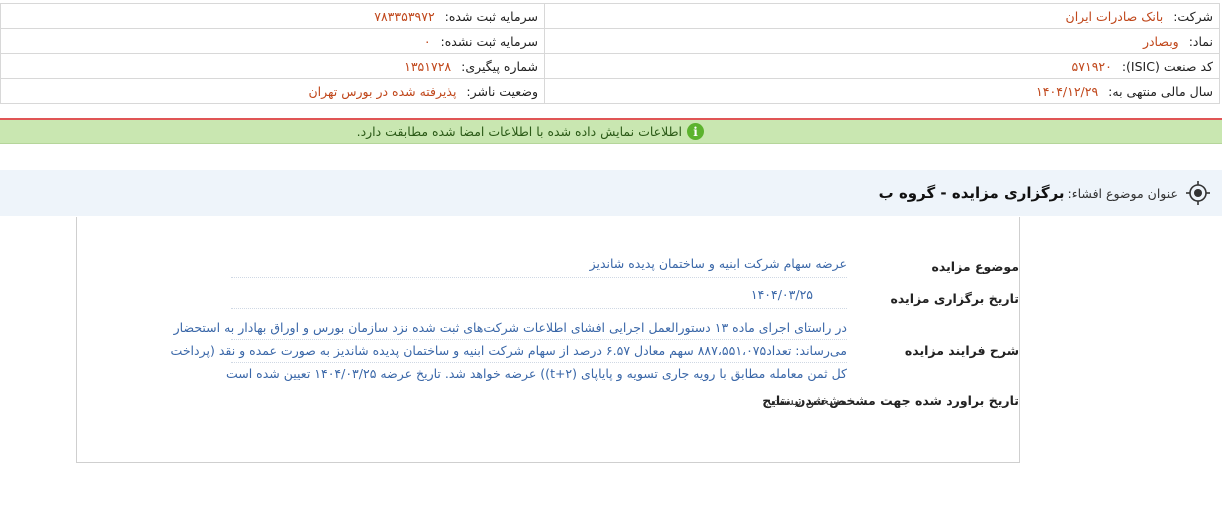 Image resolution: width=1230 pixels, height=506 pixels. Describe the element at coordinates (1160, 41) in the screenshot. I see `symbol-value: وبصادر` at that location.